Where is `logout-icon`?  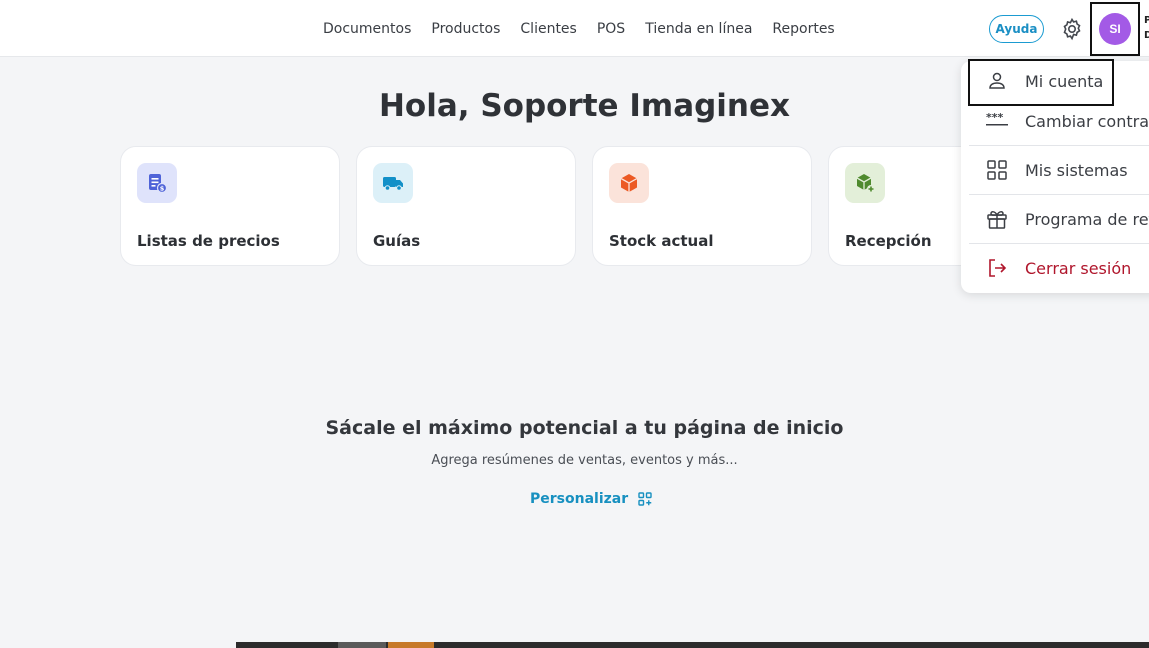 logout-icon is located at coordinates (998, 268).